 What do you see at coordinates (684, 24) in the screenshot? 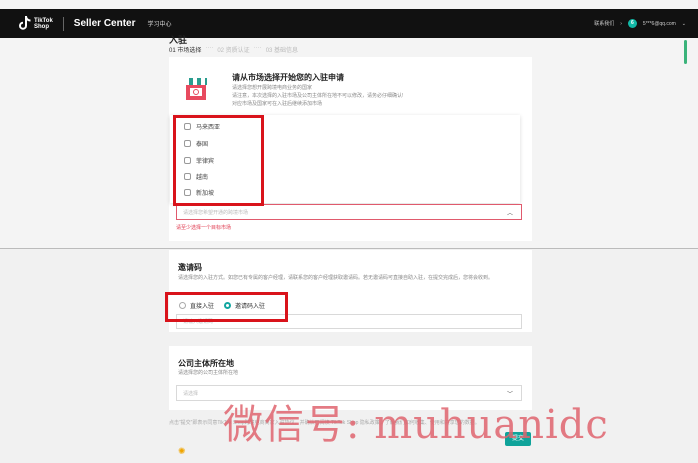
I see `chevron-down-icon: ⌄` at bounding box center [684, 24].